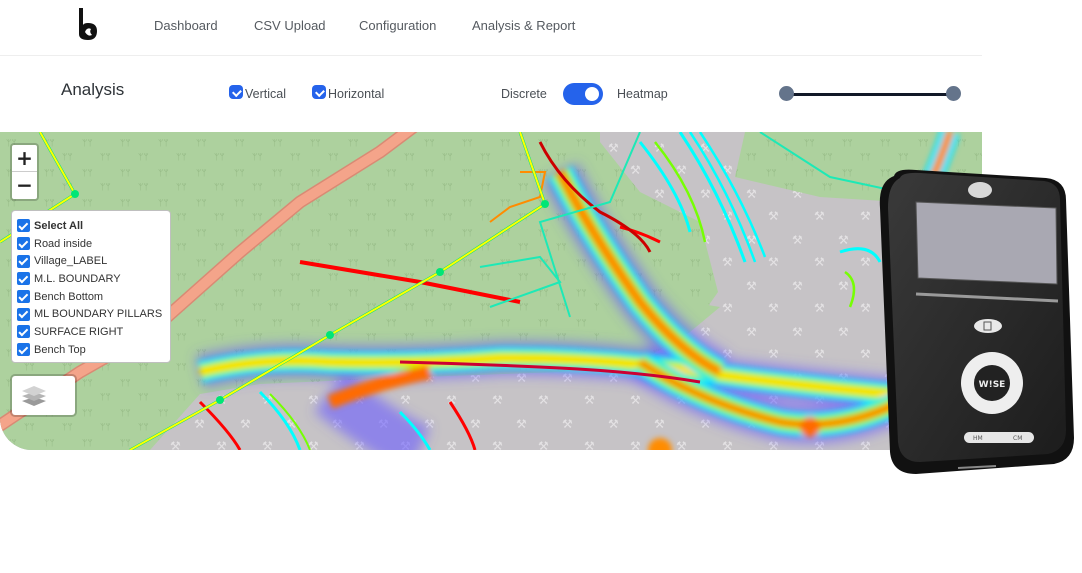 The image size is (1082, 573). I want to click on nav-dashboard: Dashboard, so click(186, 25).